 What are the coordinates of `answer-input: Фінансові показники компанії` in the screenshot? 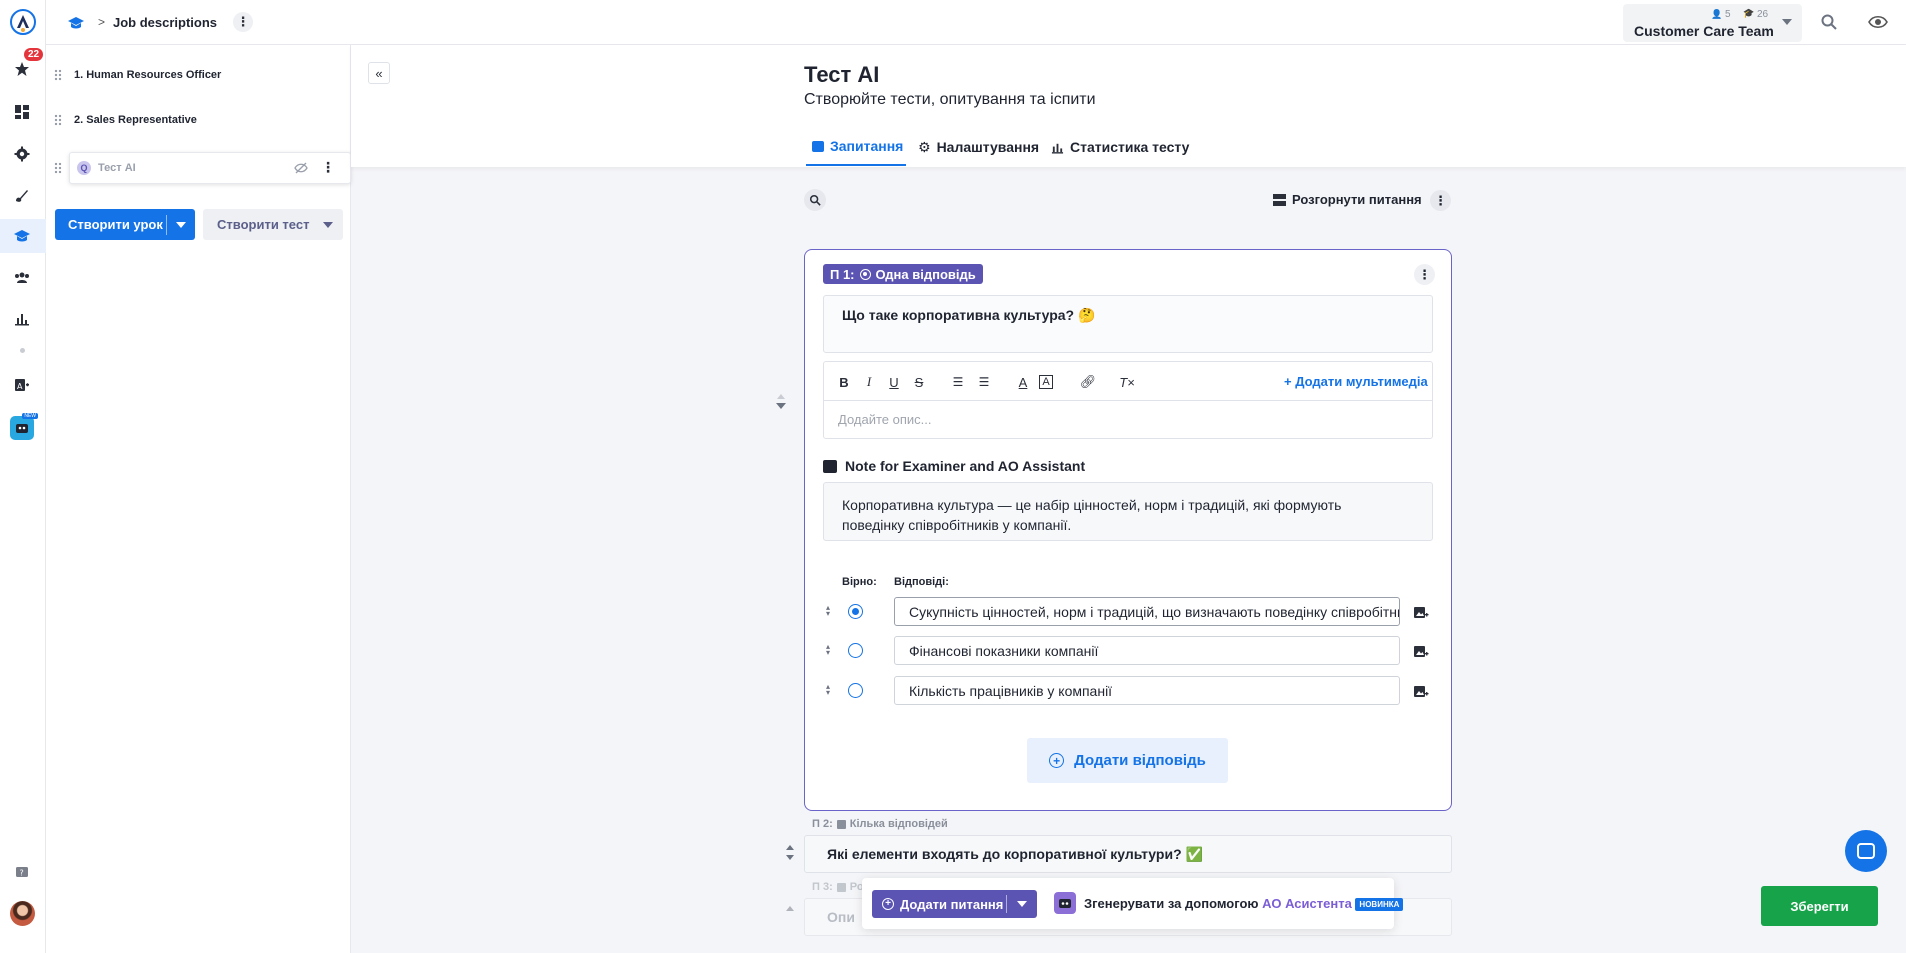 It's located at (1147, 650).